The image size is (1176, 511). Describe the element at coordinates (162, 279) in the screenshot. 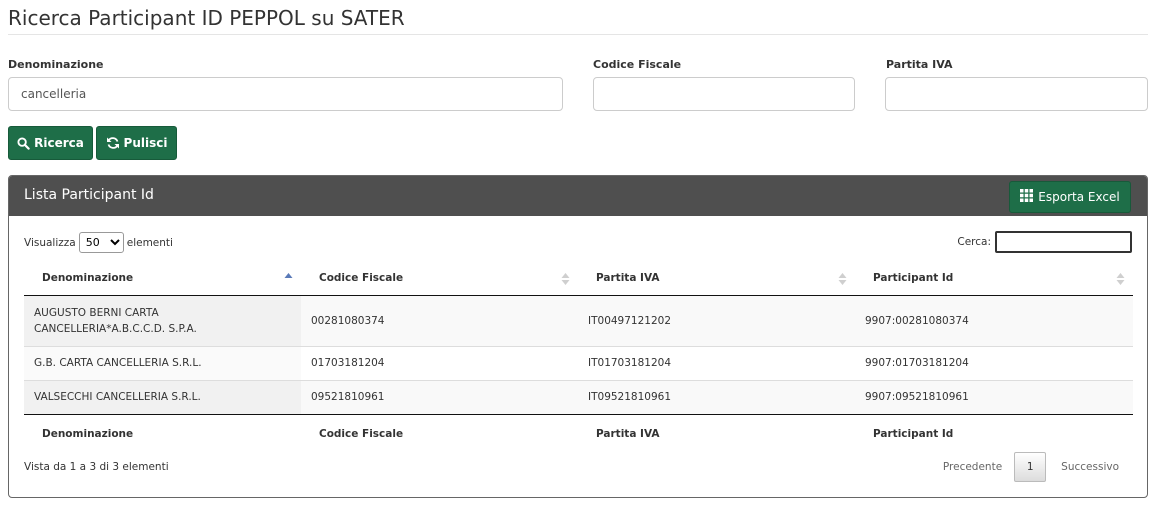

I see `col-header-denominazione: Denominazione` at that location.